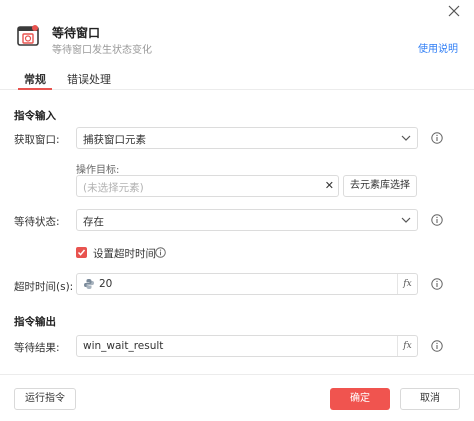  Describe the element at coordinates (124, 254) in the screenshot. I see `timeout-checkbox-label: 设置超时时间` at that location.